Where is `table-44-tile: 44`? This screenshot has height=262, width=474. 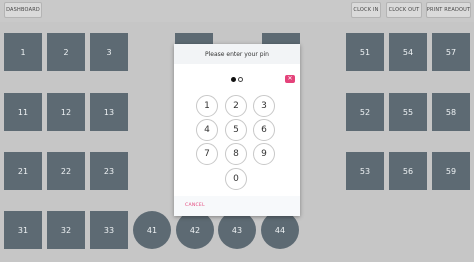 table-44-tile: 44 is located at coordinates (280, 230).